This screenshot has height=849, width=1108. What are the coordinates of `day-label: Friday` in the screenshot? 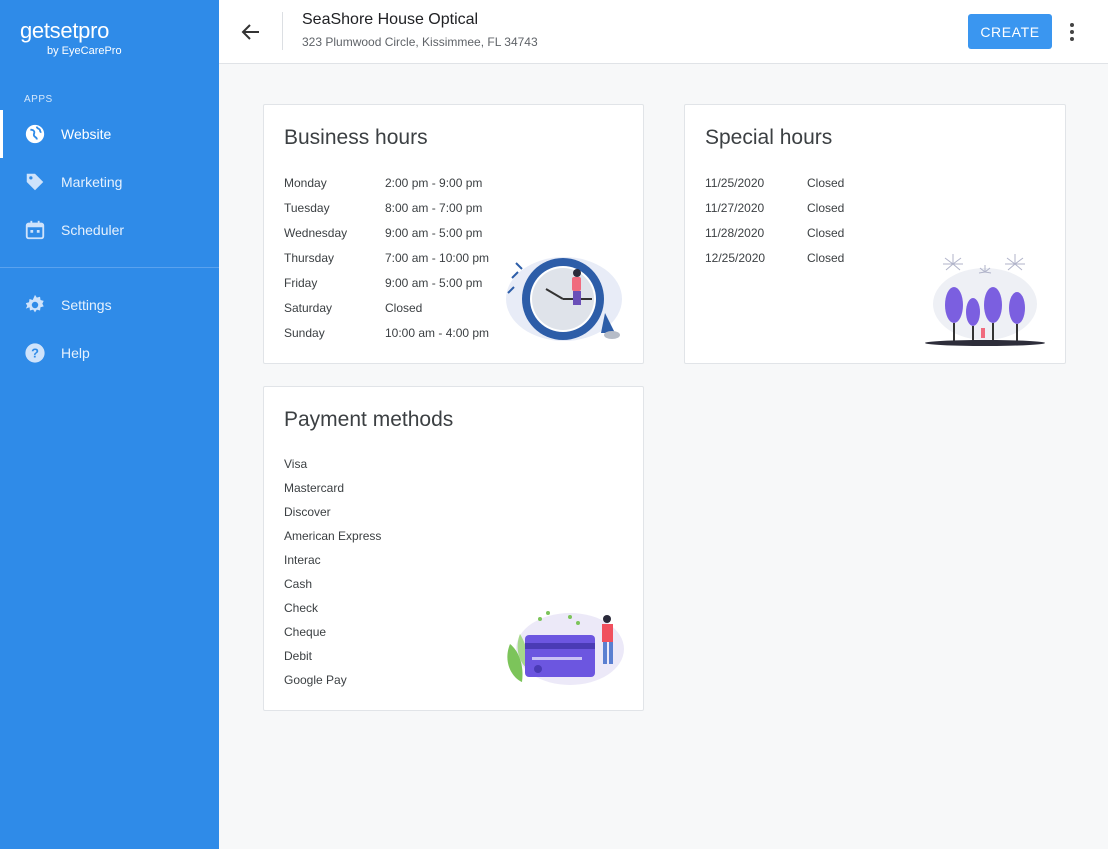 It's located at (301, 283).